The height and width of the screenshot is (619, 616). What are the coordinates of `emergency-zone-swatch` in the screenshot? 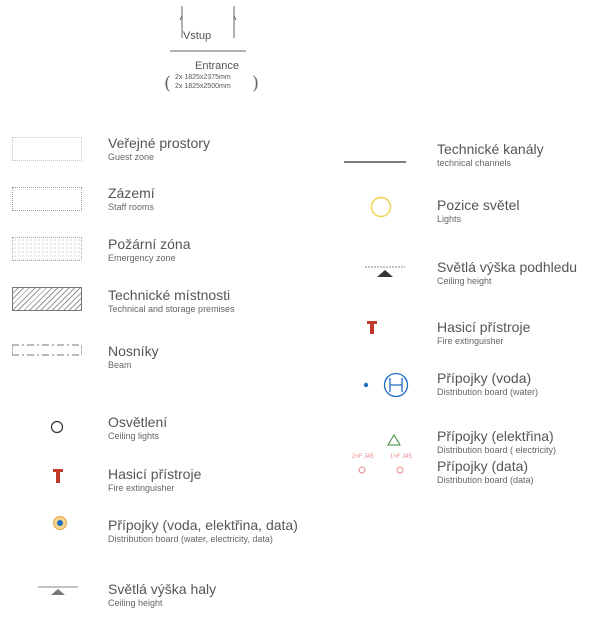 It's located at (47, 249).